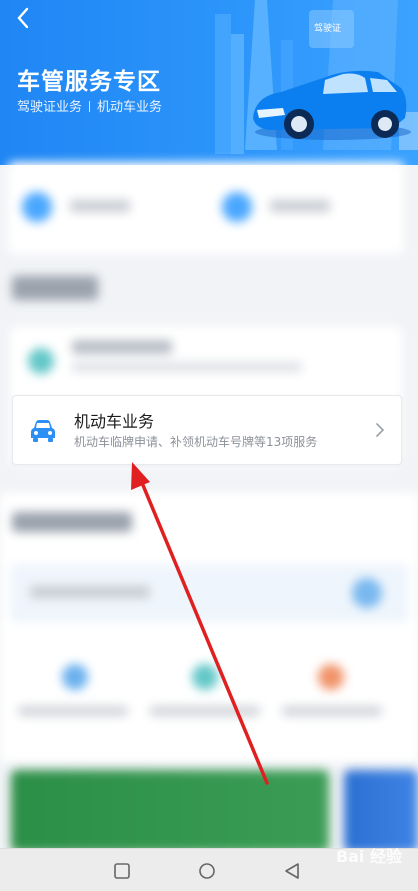  What do you see at coordinates (114, 421) in the screenshot?
I see `service-item-title: 机动车业务` at bounding box center [114, 421].